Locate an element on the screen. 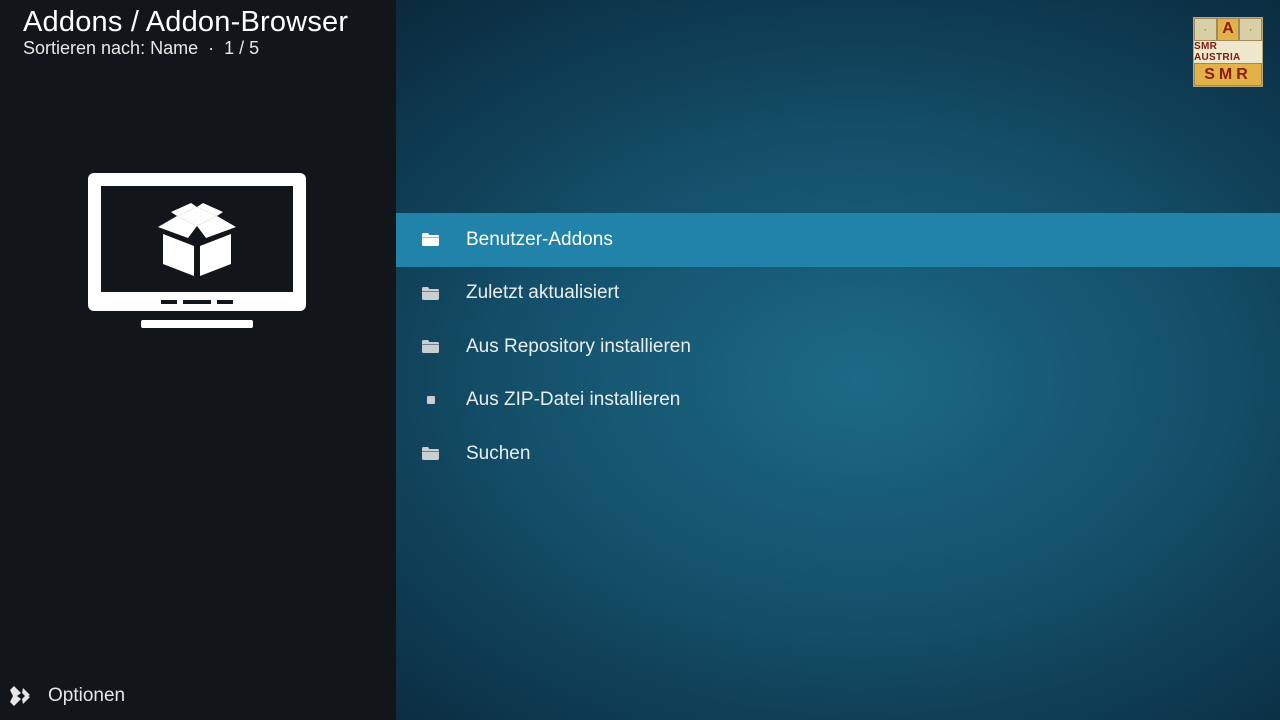  menu-item-benutzer-addons: Benutzer-Addons is located at coordinates (838, 240).